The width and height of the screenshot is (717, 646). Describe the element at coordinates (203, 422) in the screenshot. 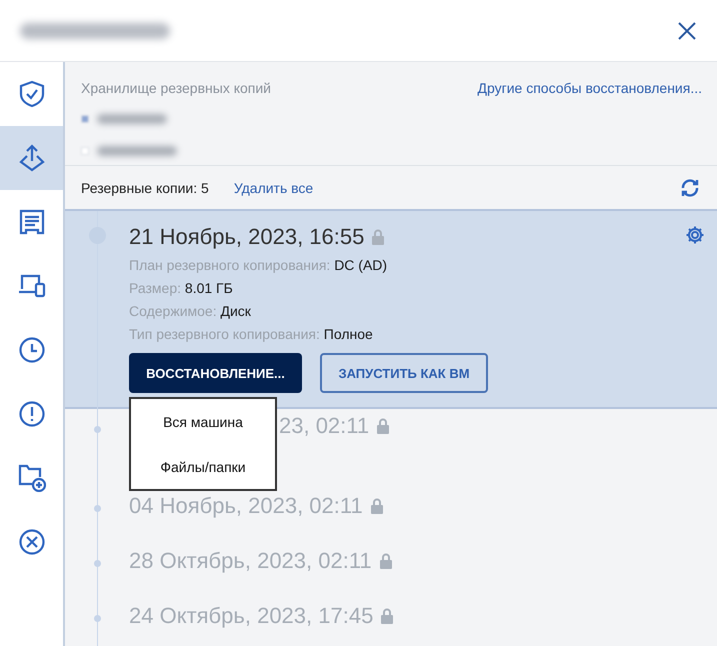

I see `menu-item: Вся машина` at that location.